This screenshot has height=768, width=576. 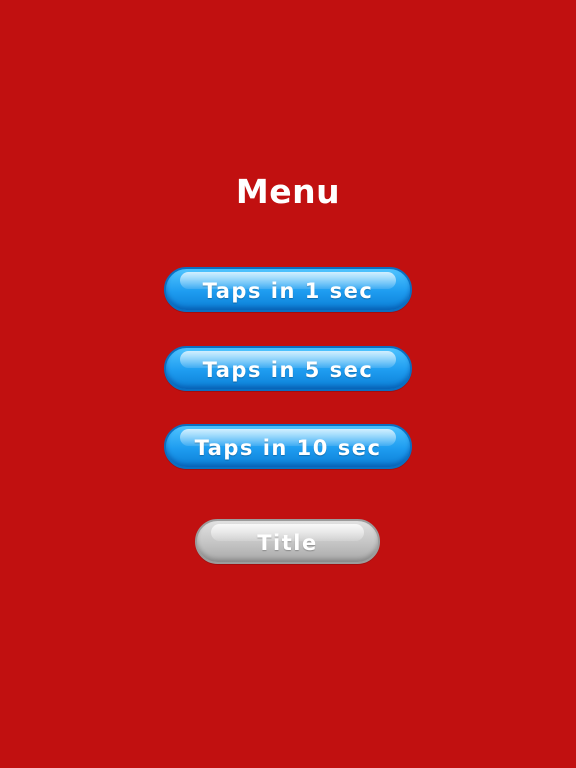 I want to click on taps-10-sec-button: Taps in 10 sec, so click(x=288, y=446).